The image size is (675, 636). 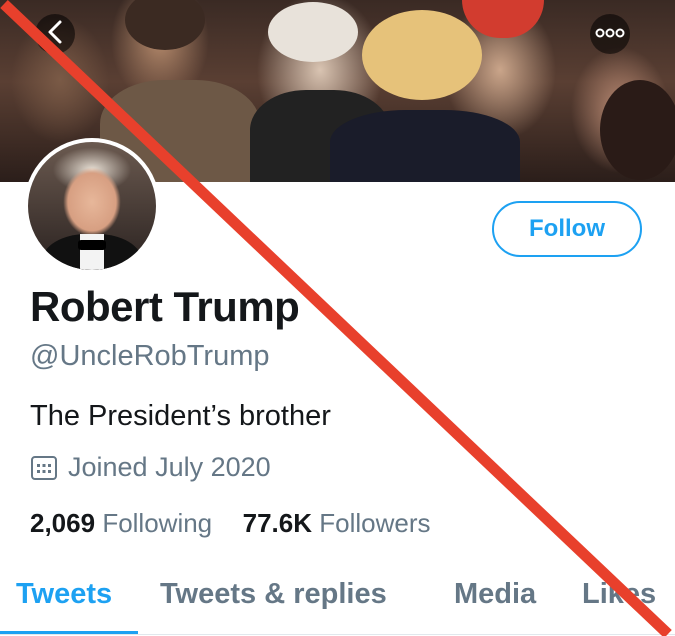 I want to click on calendar-icon, so click(x=44, y=468).